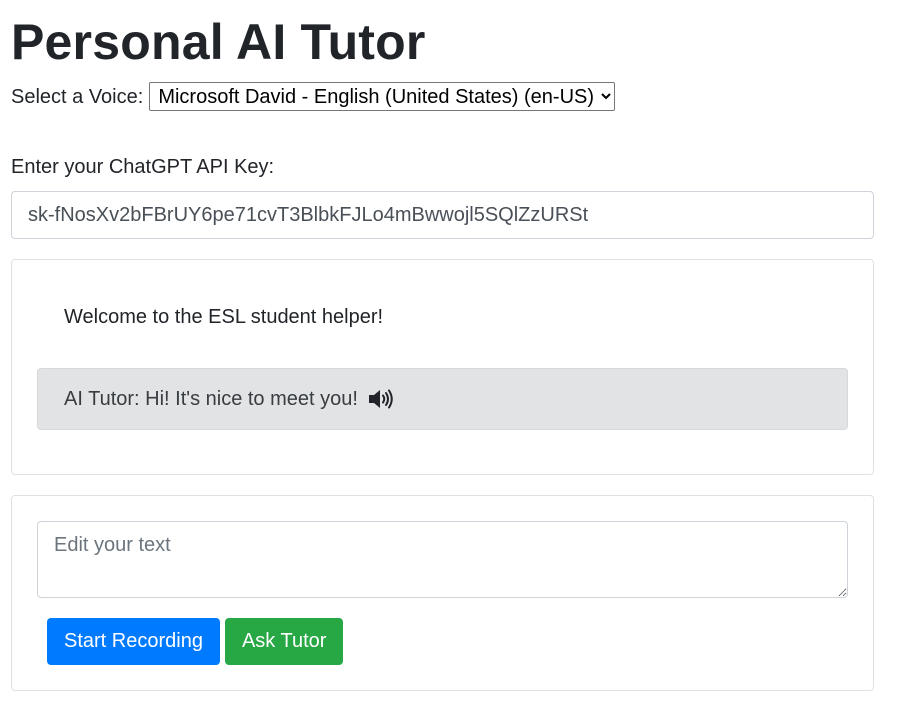 The width and height of the screenshot is (900, 722). I want to click on page-title: Personal AI Tutor, so click(218, 42).